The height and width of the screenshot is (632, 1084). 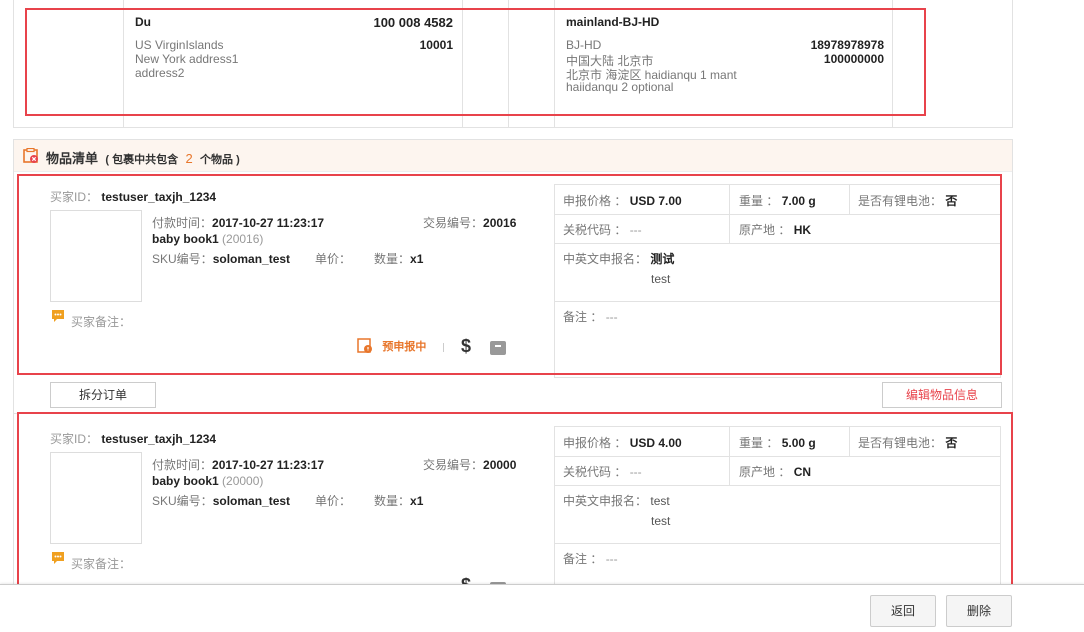 What do you see at coordinates (31, 155) in the screenshot?
I see `package-icon` at bounding box center [31, 155].